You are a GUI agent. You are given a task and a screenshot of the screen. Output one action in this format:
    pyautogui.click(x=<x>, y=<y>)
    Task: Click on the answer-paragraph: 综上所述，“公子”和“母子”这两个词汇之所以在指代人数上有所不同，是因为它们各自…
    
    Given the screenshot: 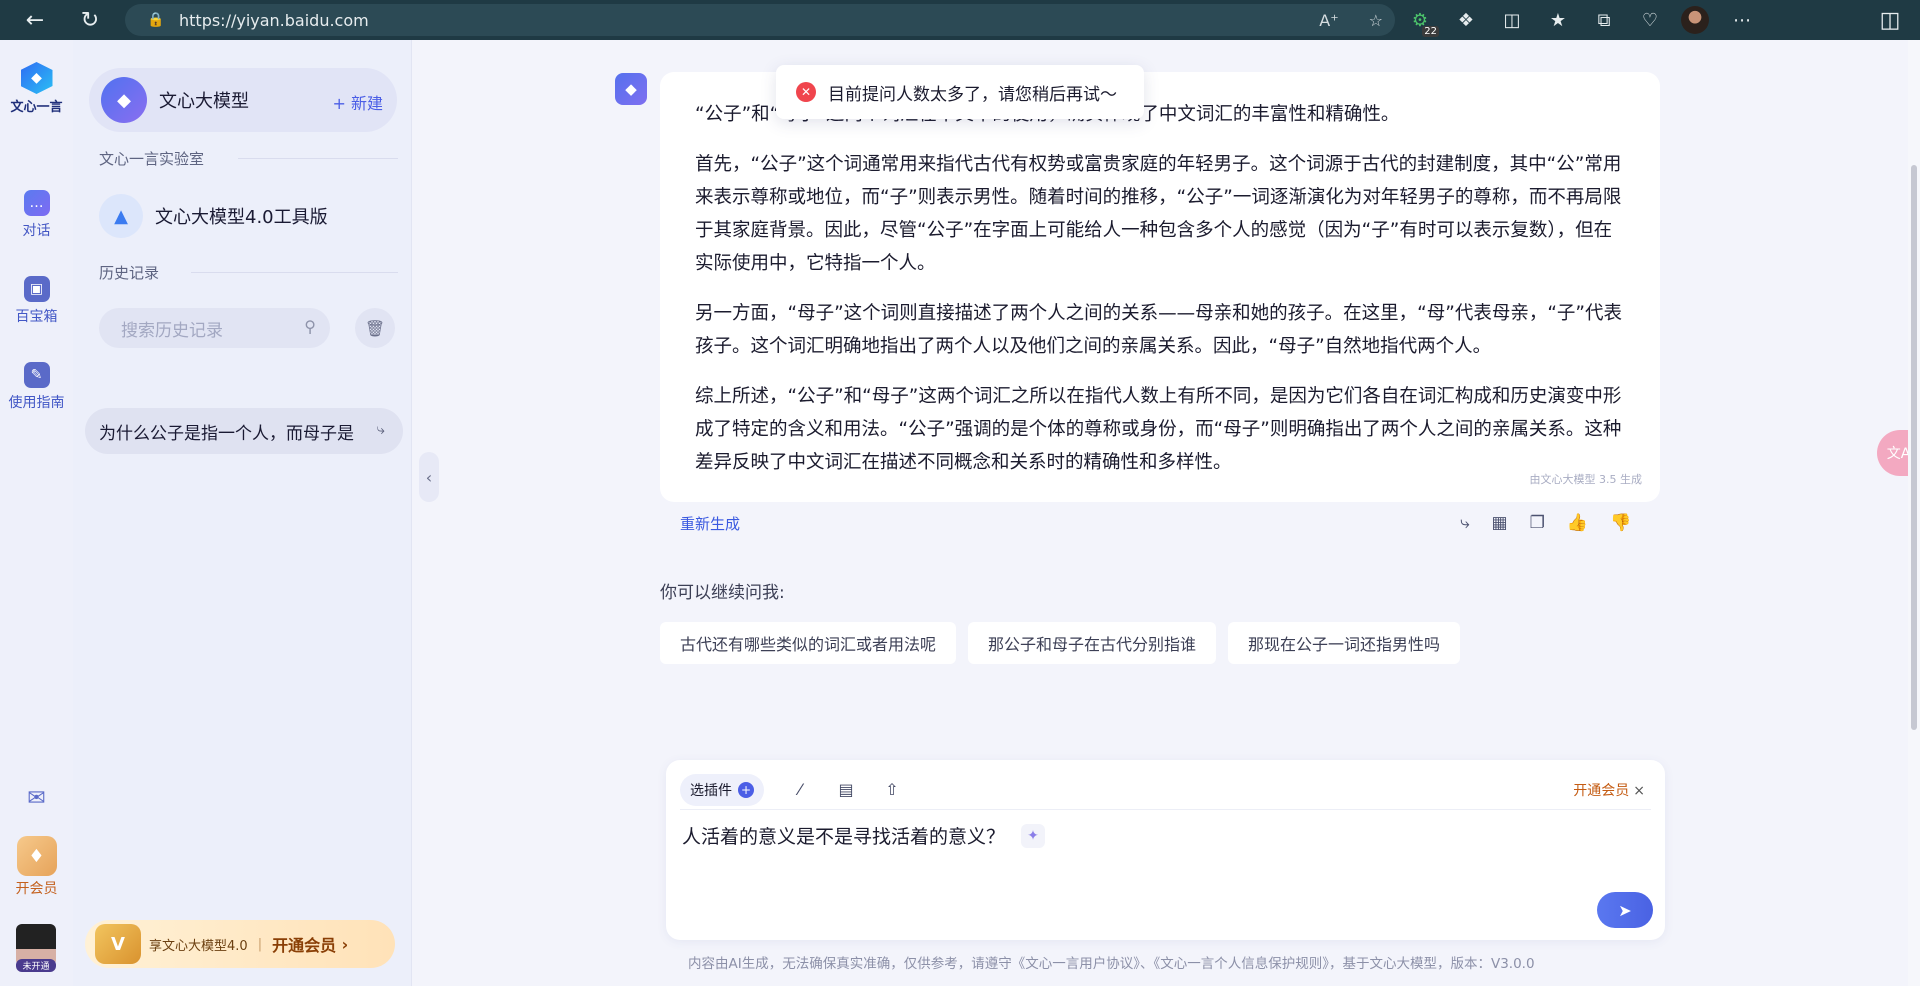 What is the action you would take?
    pyautogui.click(x=1158, y=429)
    